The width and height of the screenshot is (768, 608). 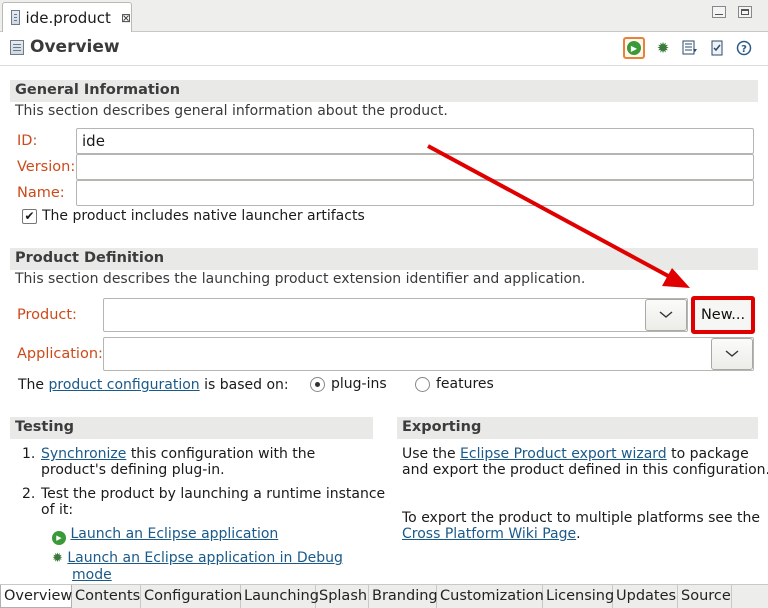 I want to click on tab-splash: Splash, so click(x=342, y=596).